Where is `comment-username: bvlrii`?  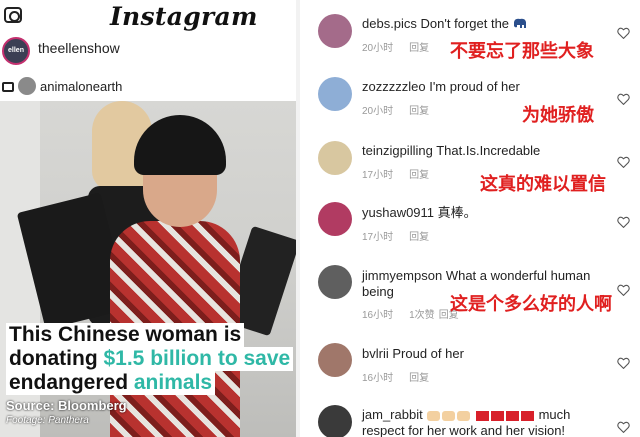
comment-username: bvlrii is located at coordinates (375, 353).